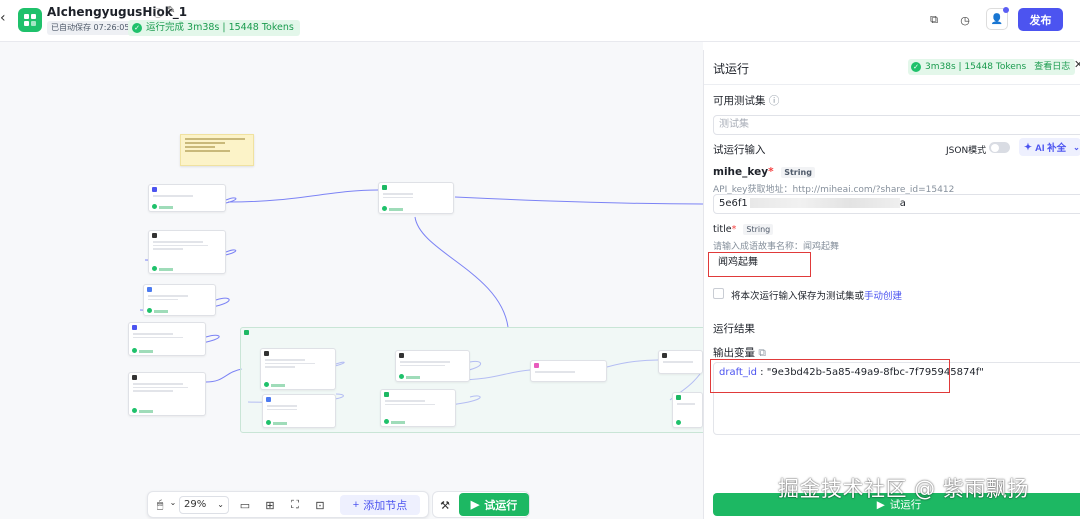 This screenshot has height=519, width=1080. What do you see at coordinates (883, 296) in the screenshot?
I see `manual-create-link: 手动创建` at bounding box center [883, 296].